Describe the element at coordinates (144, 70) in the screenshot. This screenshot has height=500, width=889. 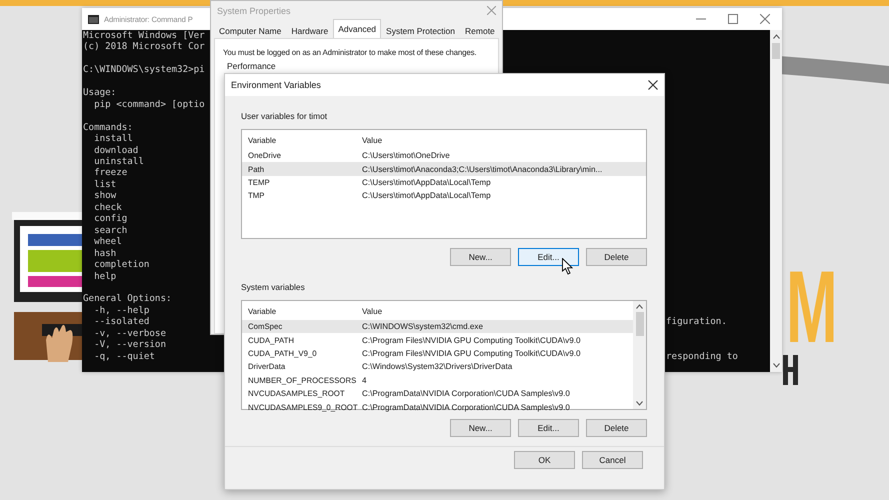
I see `console-line: C:\WINDOWS\system32>pi` at that location.